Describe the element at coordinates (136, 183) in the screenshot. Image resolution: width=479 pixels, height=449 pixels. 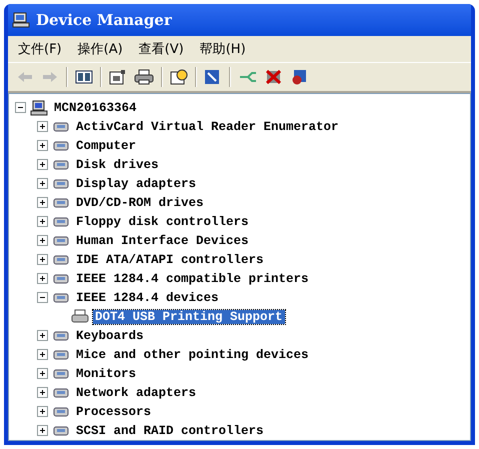
I see `tree-item: Display adapters` at that location.